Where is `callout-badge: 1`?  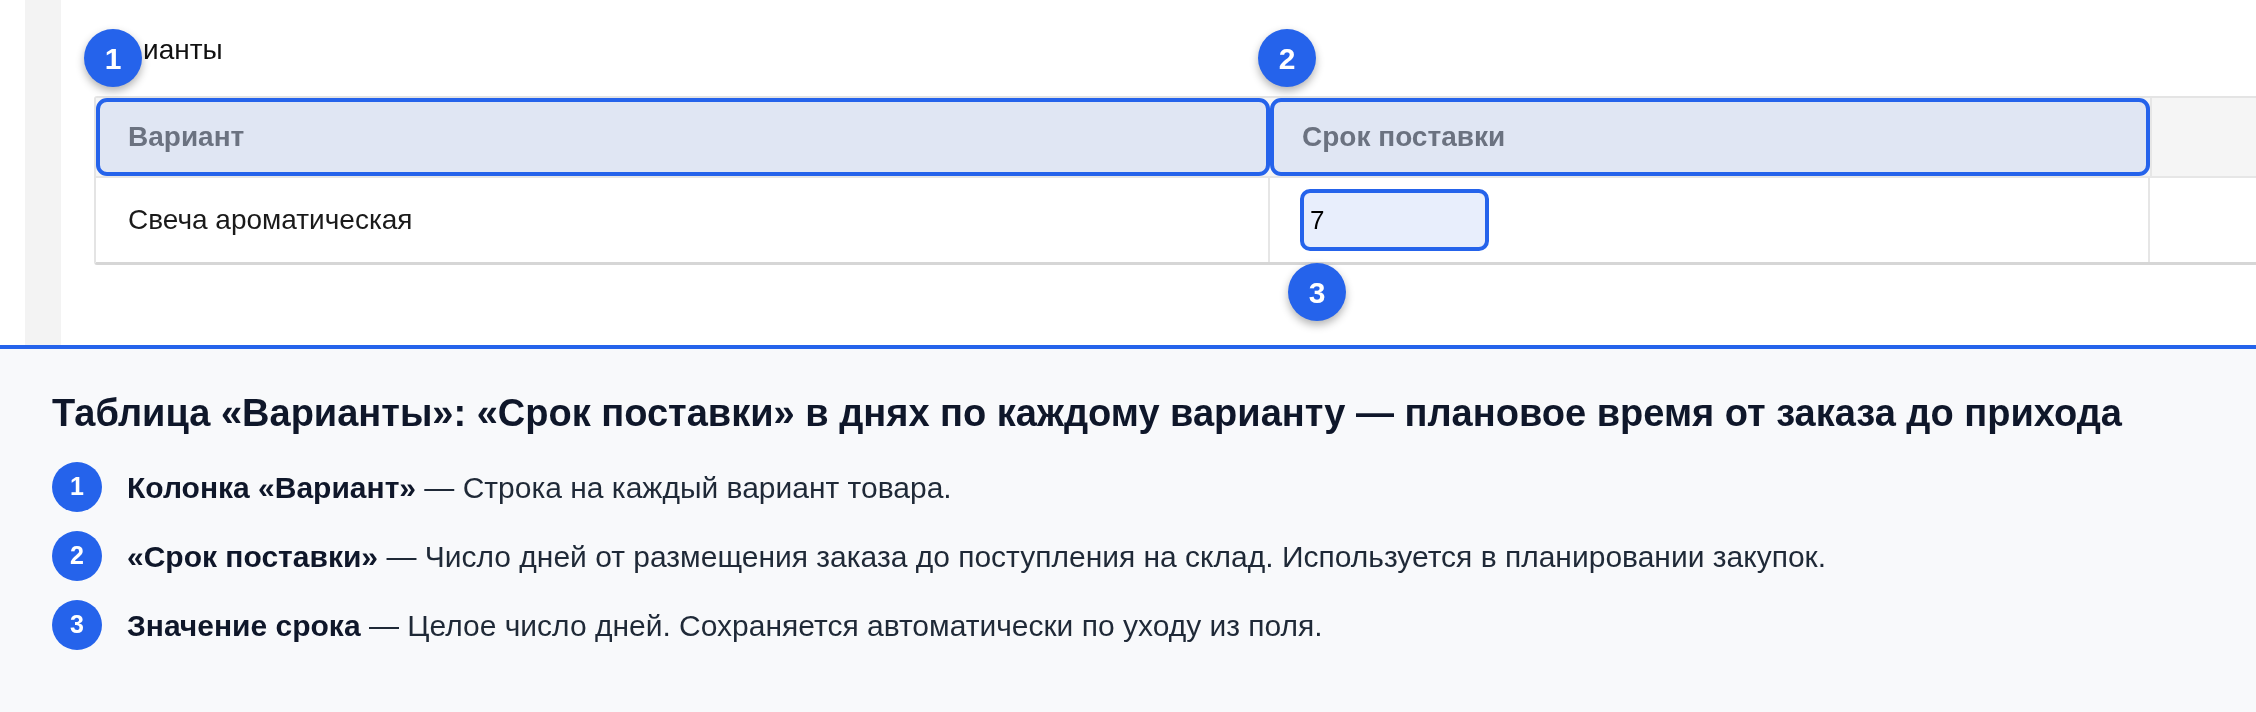 callout-badge: 1 is located at coordinates (113, 58).